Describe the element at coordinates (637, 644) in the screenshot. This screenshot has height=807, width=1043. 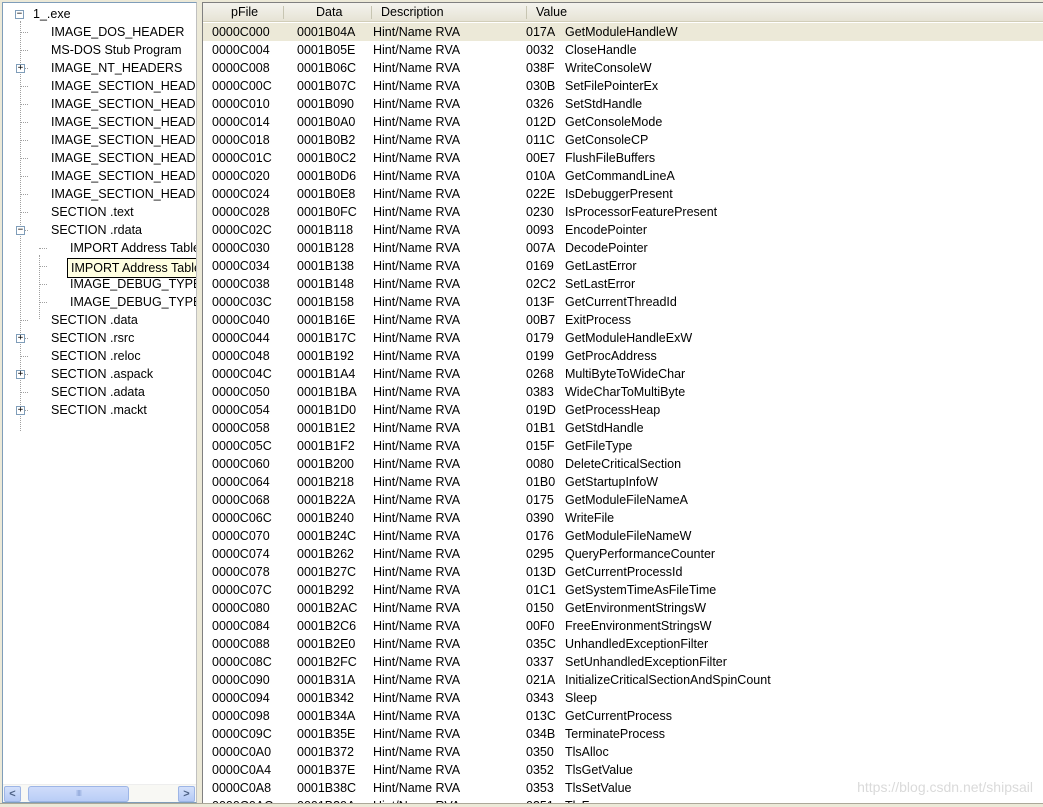
I see `cell-function-name: UnhandledExceptionFilter` at that location.